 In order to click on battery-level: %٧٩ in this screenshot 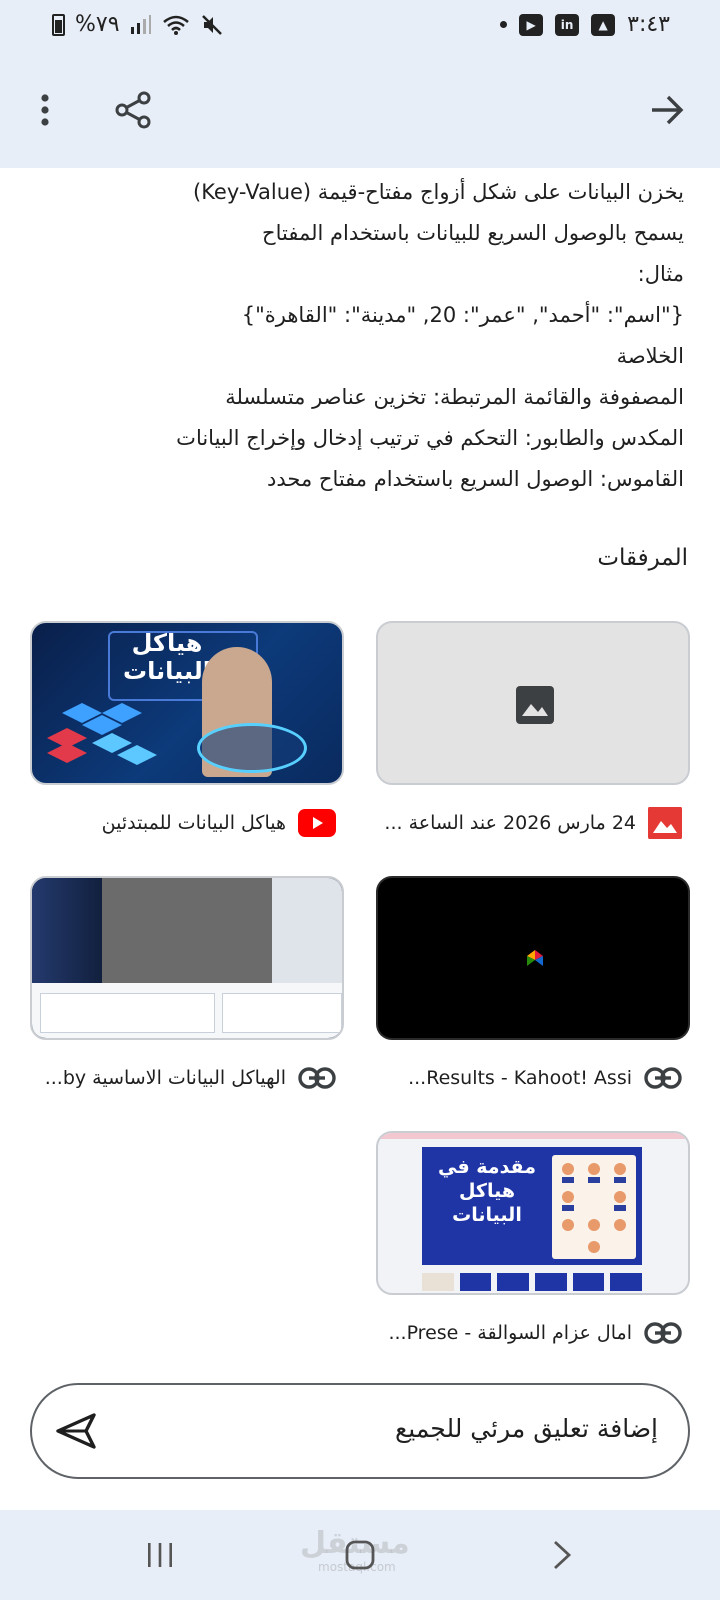, I will do `click(97, 24)`.